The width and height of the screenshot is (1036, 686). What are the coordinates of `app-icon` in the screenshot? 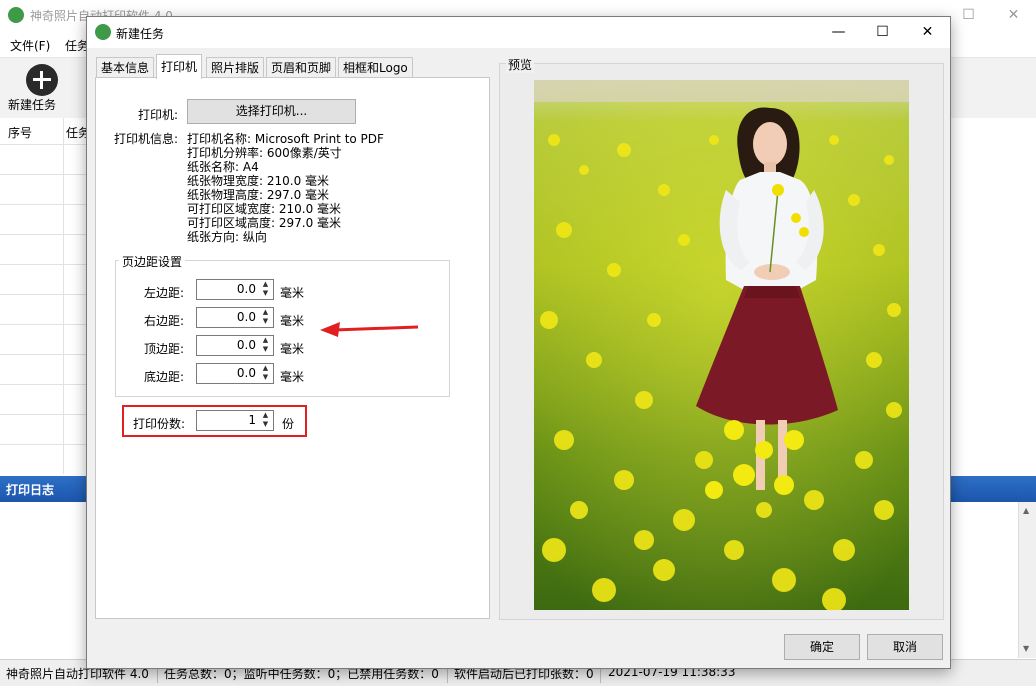 It's located at (16, 15).